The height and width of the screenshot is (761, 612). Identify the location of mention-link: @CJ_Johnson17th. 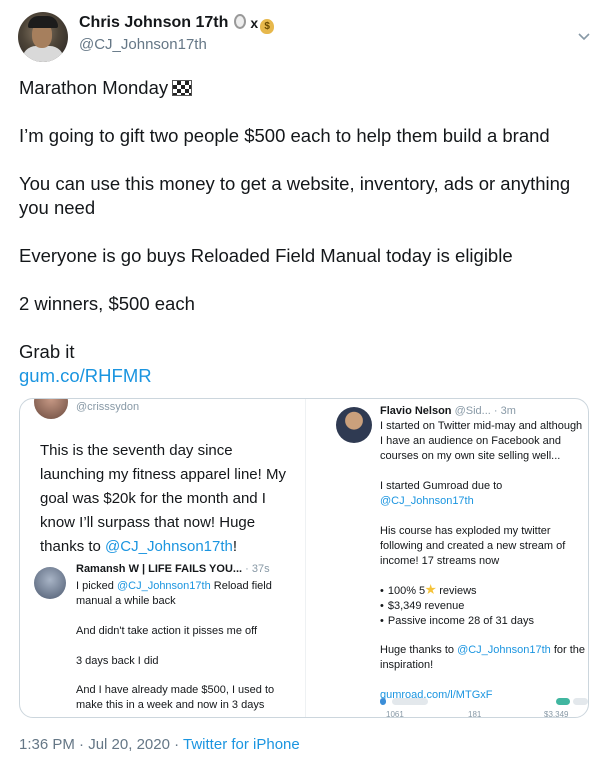
(169, 546).